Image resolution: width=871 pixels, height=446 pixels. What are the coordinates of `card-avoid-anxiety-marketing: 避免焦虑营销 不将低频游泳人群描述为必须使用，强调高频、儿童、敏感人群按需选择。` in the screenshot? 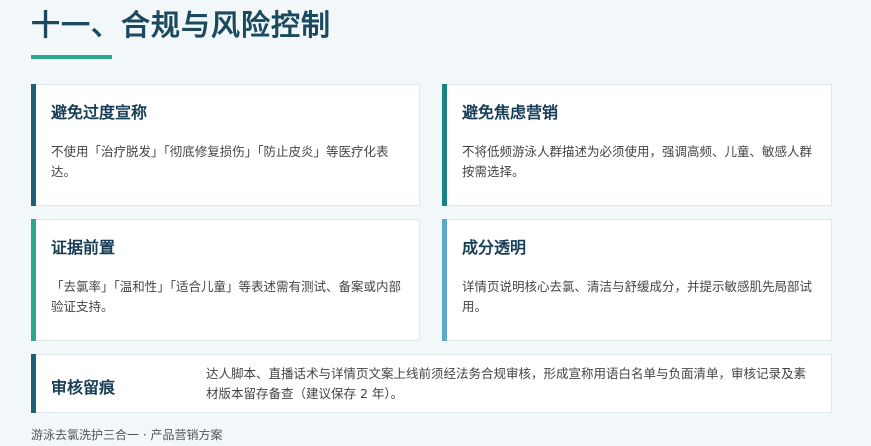 It's located at (637, 145).